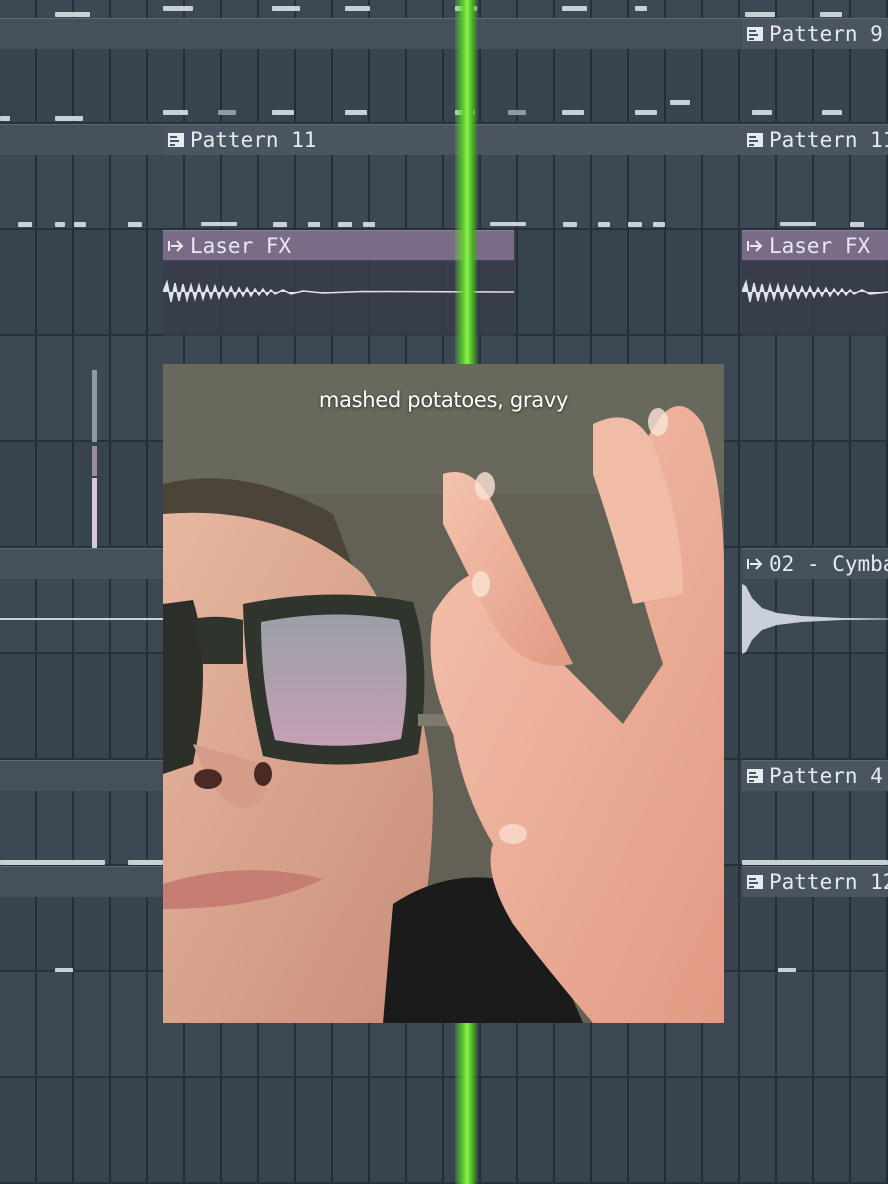  I want to click on clip-header: Laser FX, so click(815, 245).